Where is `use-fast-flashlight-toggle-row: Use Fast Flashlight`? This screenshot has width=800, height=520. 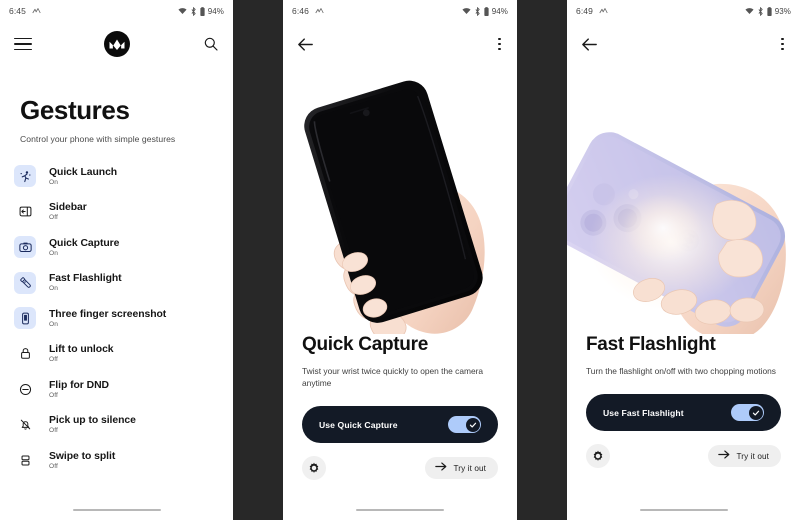 use-fast-flashlight-toggle-row: Use Fast Flashlight is located at coordinates (683, 413).